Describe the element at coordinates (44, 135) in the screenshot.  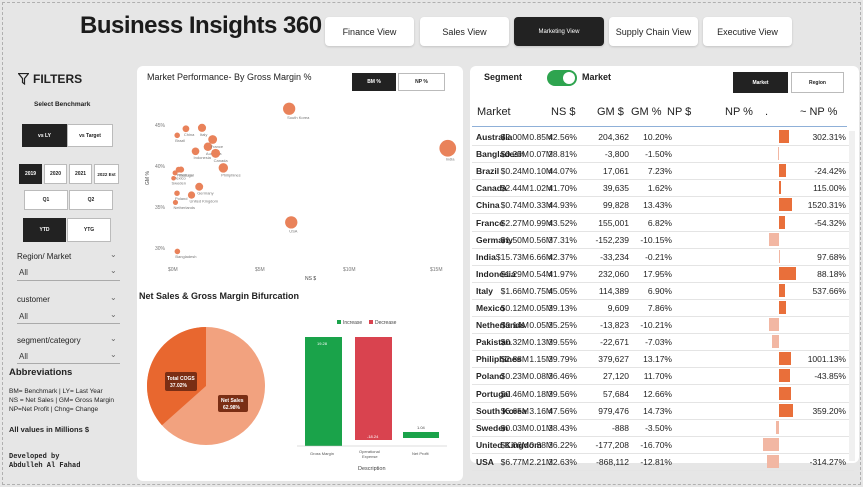
I see `bench-vs-ly: vs LY` at that location.